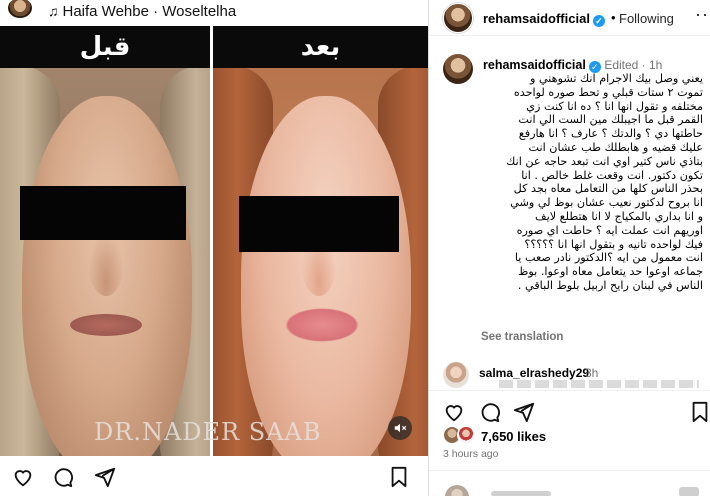  What do you see at coordinates (458, 18) in the screenshot?
I see `author-avatar` at bounding box center [458, 18].